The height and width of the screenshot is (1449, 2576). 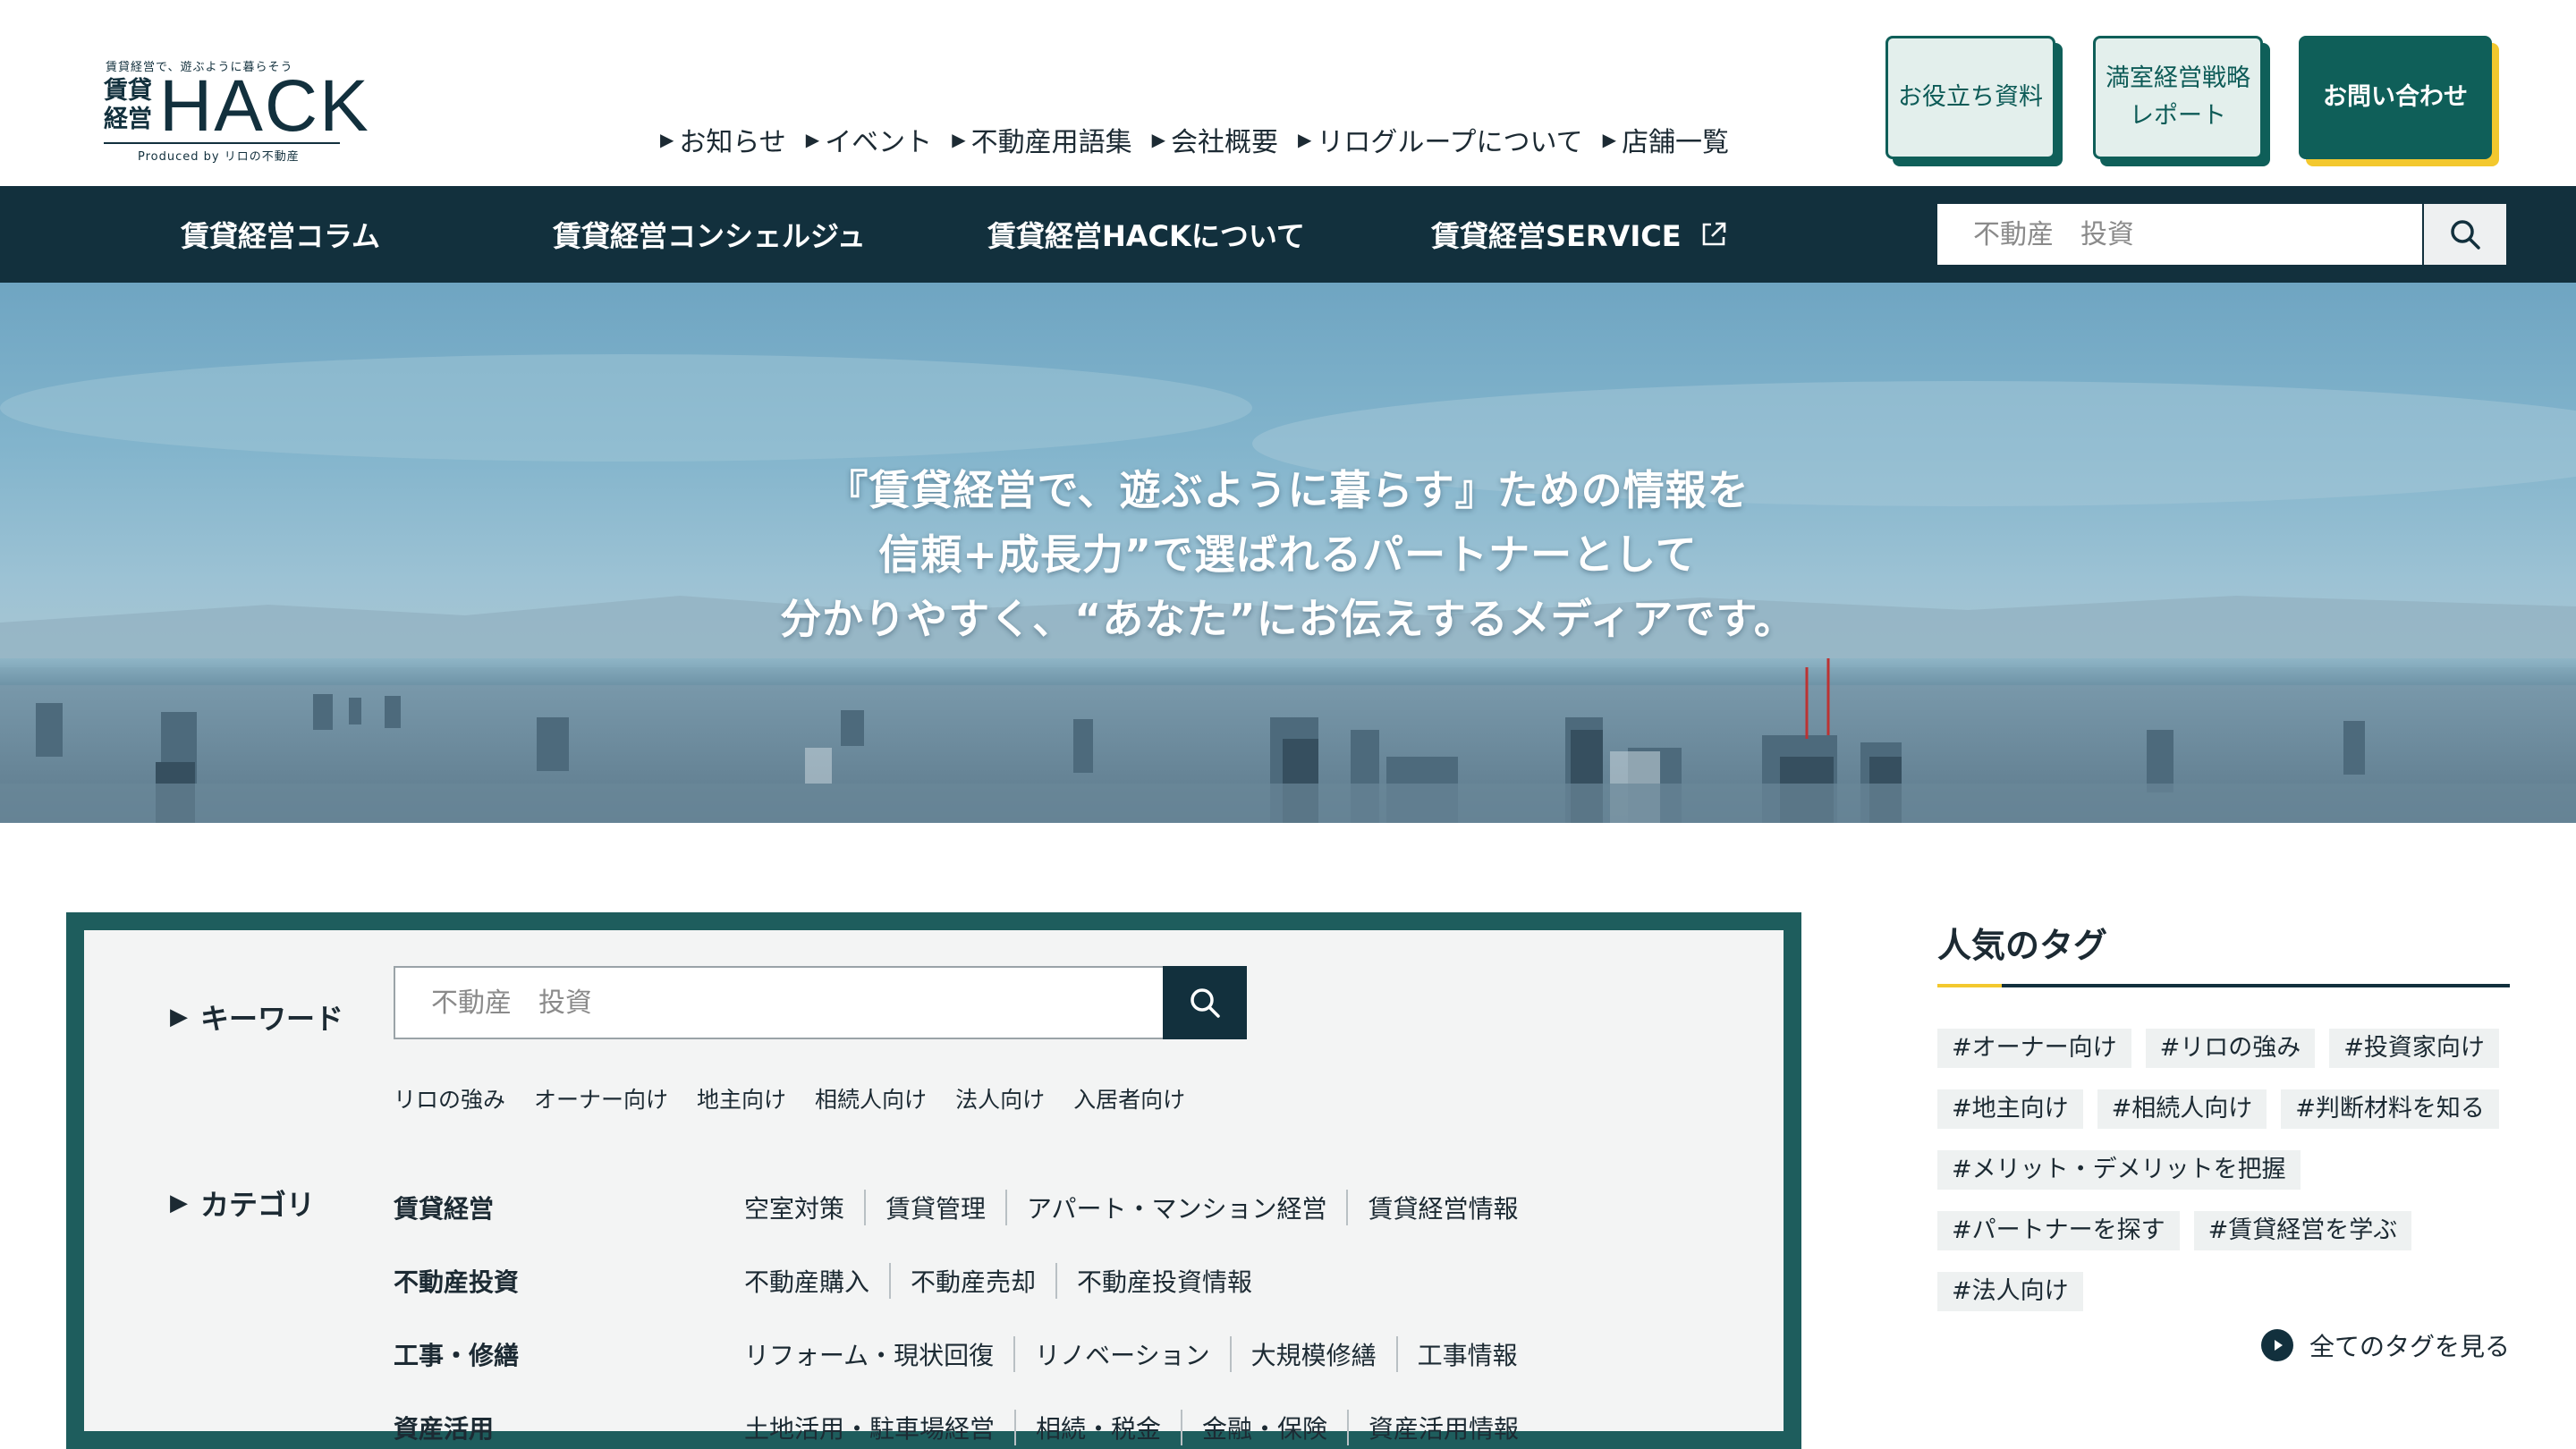 What do you see at coordinates (2409, 1346) in the screenshot?
I see `all-tags-label: 全てのタグを見る` at bounding box center [2409, 1346].